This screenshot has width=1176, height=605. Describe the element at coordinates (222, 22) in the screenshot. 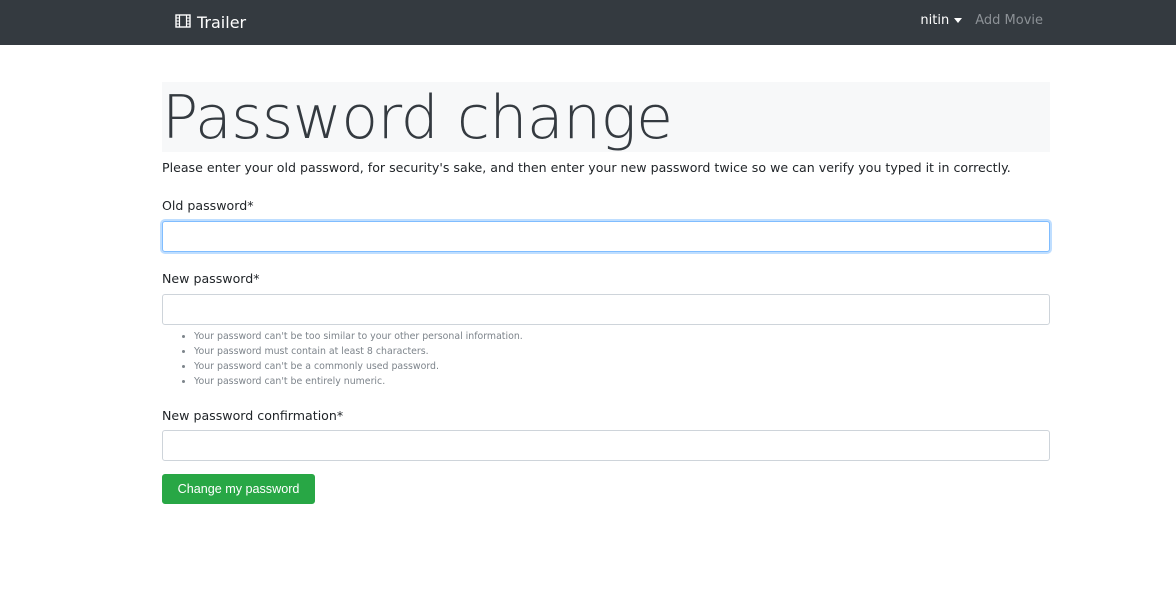

I see `brand-label: Trailer` at that location.